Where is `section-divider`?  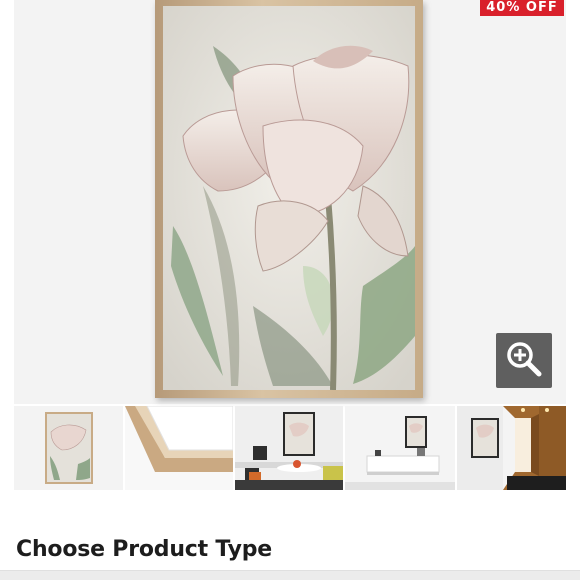
section-divider is located at coordinates (290, 575).